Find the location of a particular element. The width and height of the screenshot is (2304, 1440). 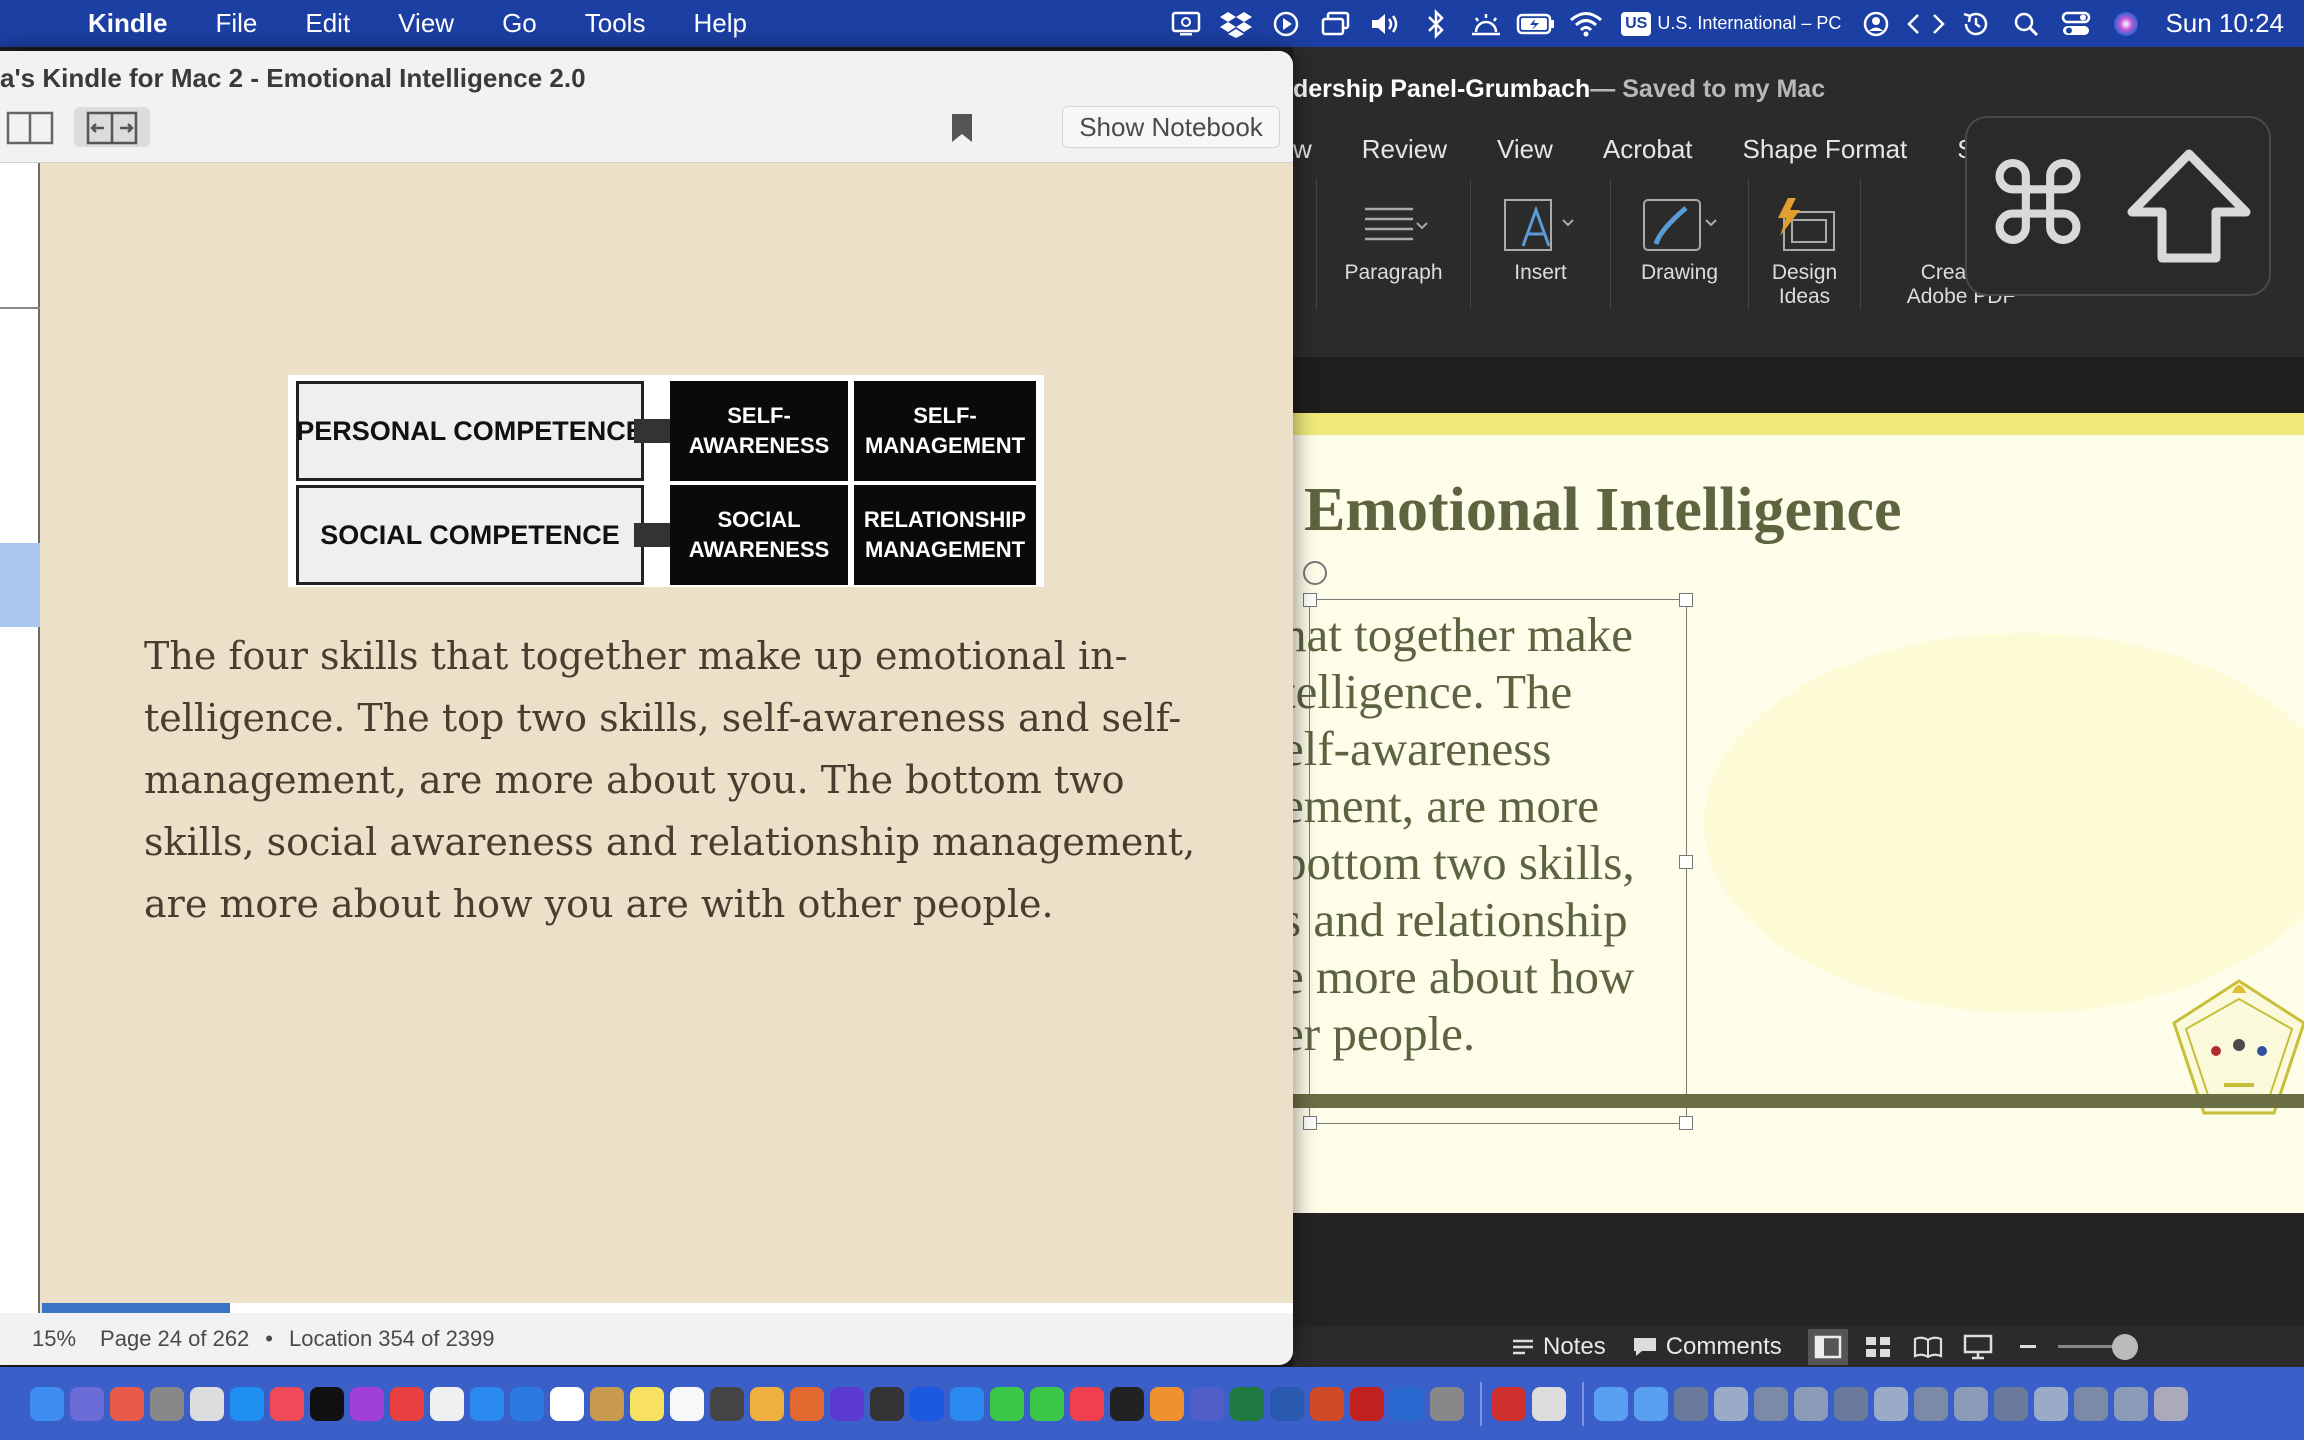

normal-view-icon is located at coordinates (1827, 1347).